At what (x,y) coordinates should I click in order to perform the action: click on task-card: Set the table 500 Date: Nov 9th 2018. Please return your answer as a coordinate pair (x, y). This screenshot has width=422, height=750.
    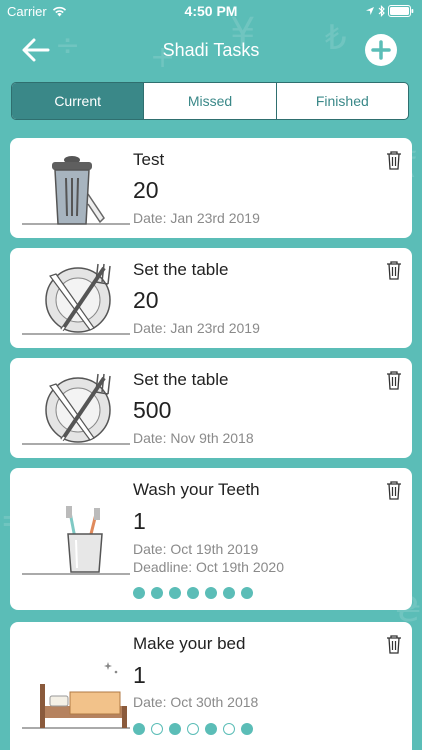
    Looking at the image, I should click on (211, 408).